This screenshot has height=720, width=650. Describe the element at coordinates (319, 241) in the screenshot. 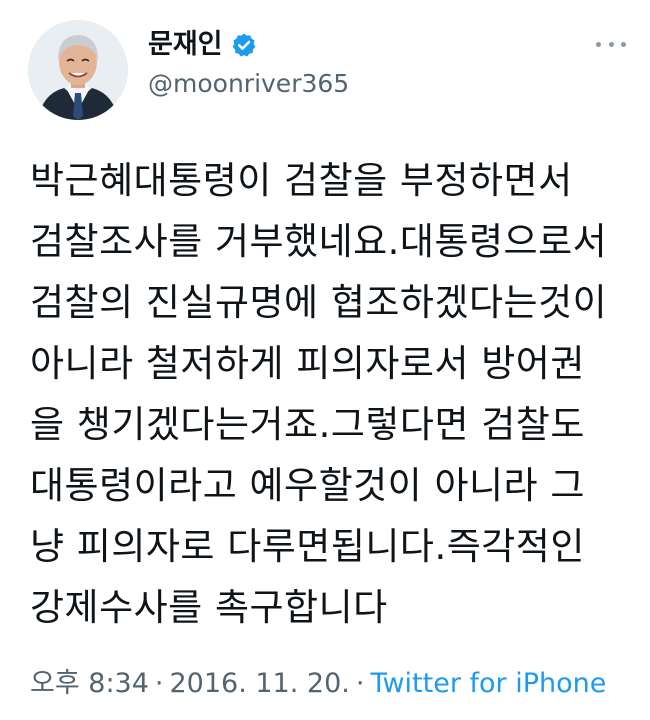

I see `tweet-text-line: 검찰조사를 거부했네요.대통령으로서` at that location.